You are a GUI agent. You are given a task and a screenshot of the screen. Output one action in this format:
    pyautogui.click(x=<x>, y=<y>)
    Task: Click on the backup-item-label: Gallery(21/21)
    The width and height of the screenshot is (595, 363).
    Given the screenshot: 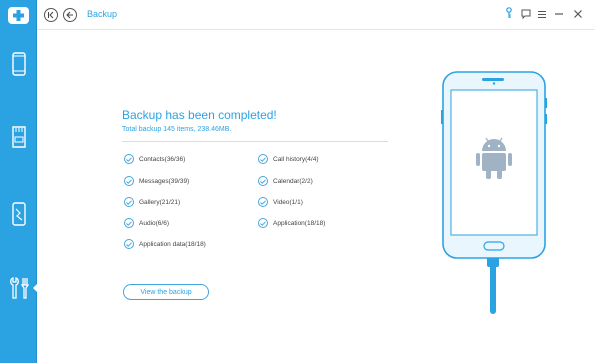 What is the action you would take?
    pyautogui.click(x=160, y=202)
    